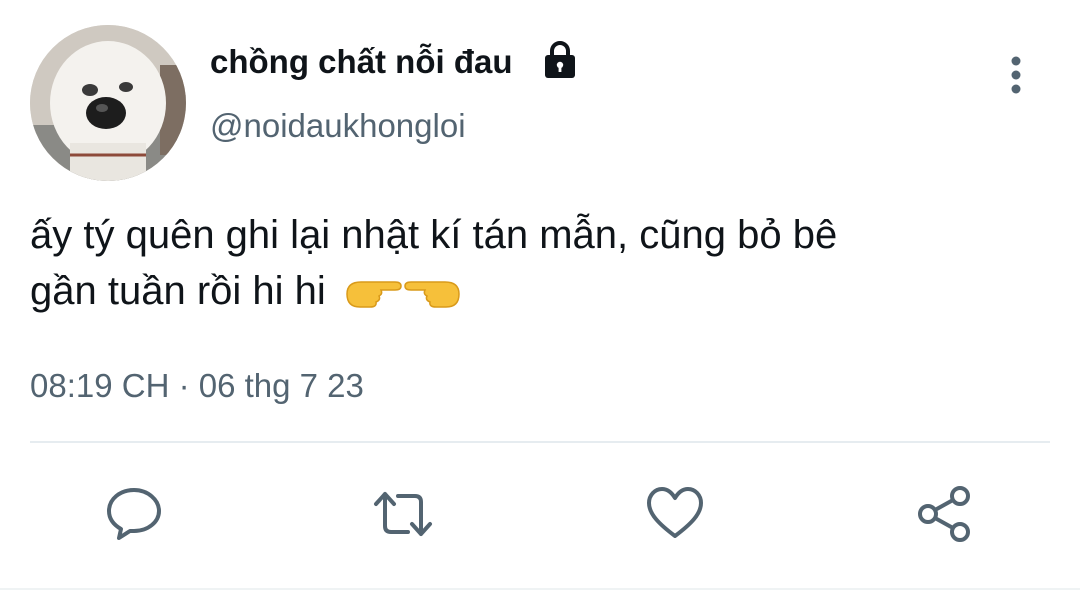  I want to click on reply-button, so click(134, 514).